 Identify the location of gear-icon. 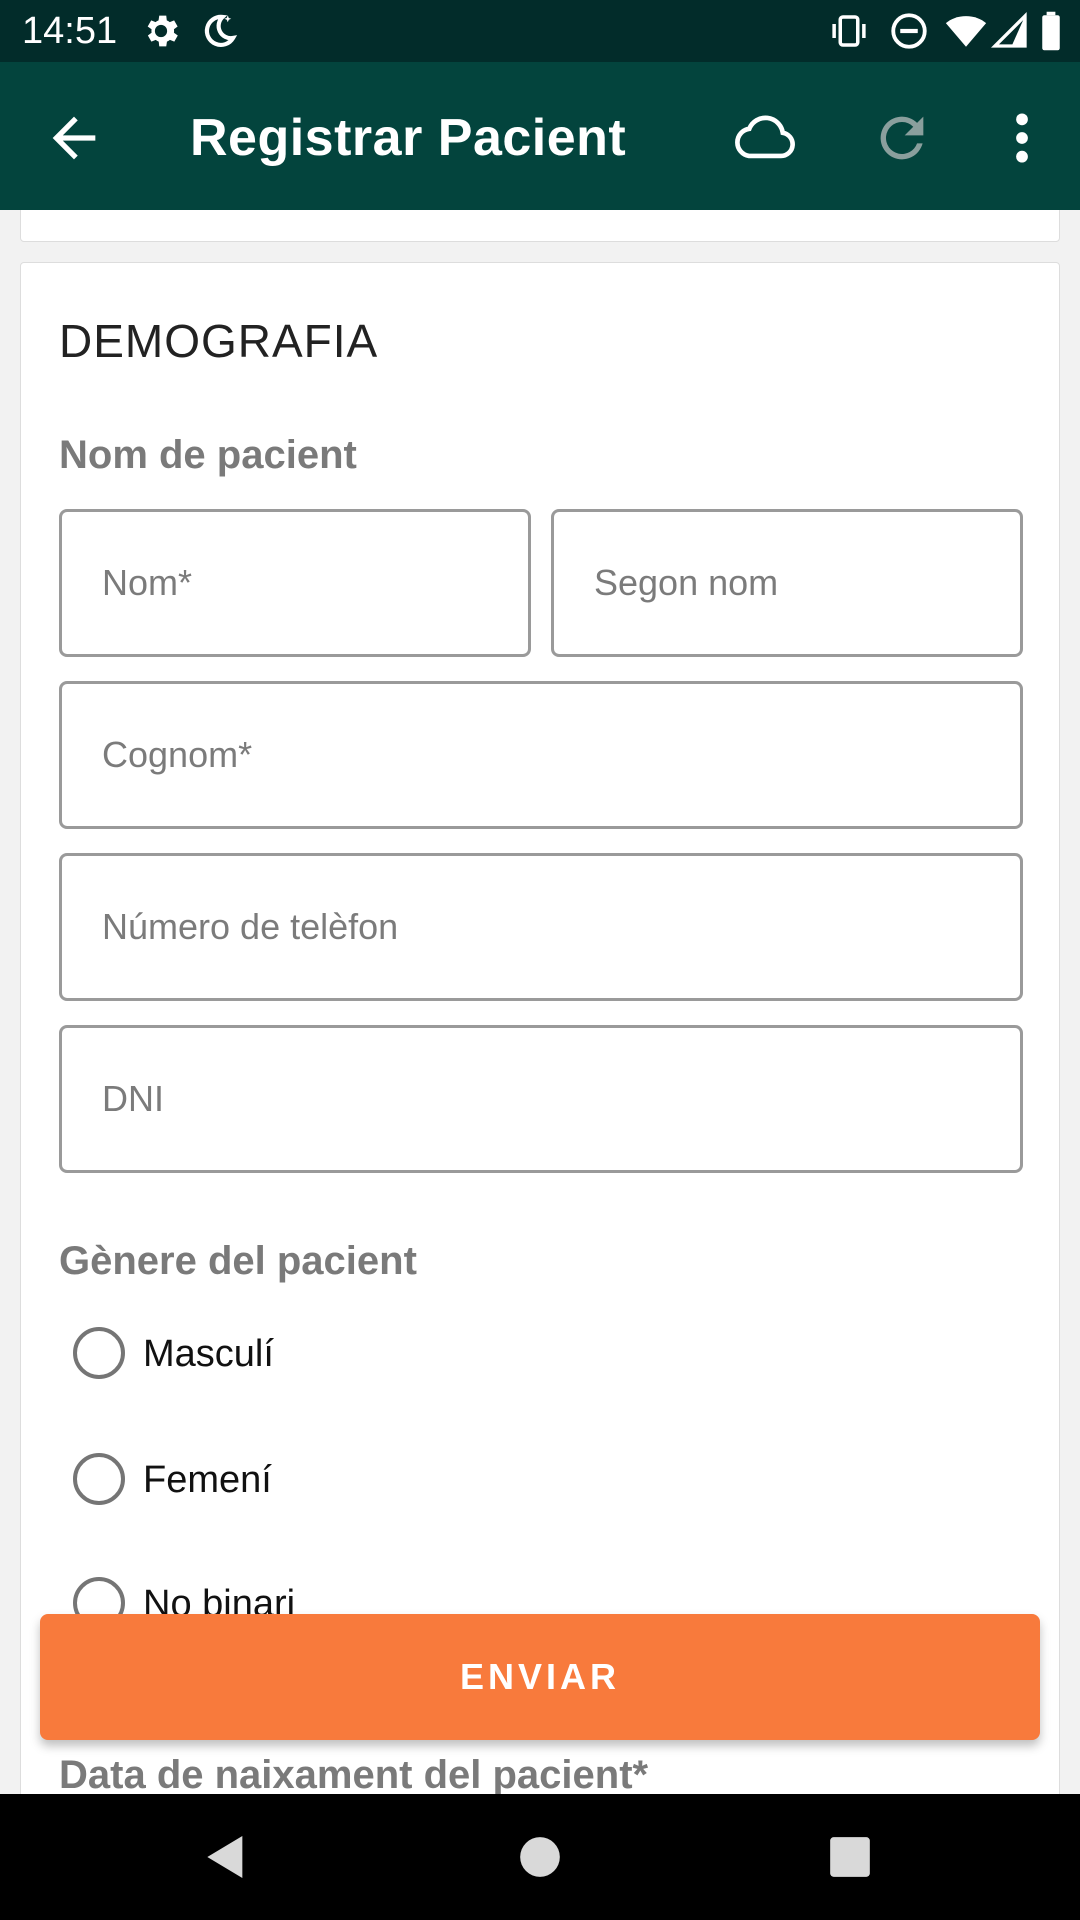
(162, 31).